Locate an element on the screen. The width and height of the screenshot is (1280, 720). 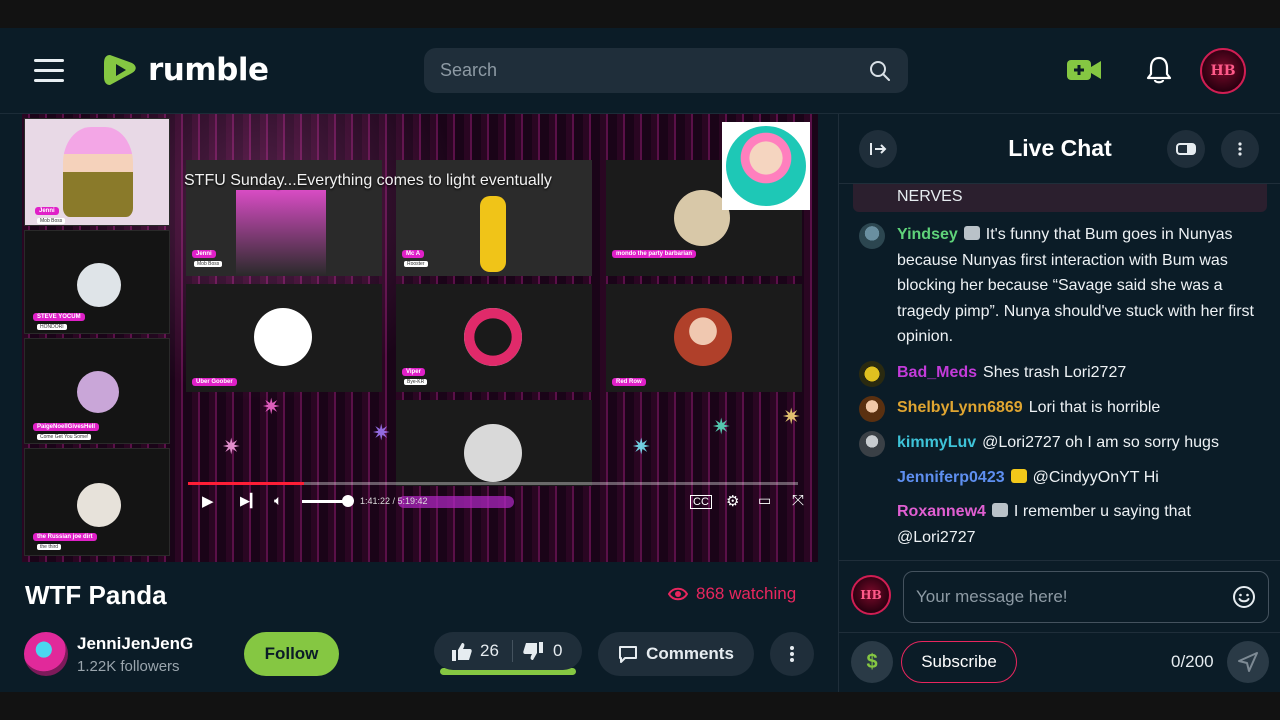
subscribe-button: Subscribe is located at coordinates (959, 662).